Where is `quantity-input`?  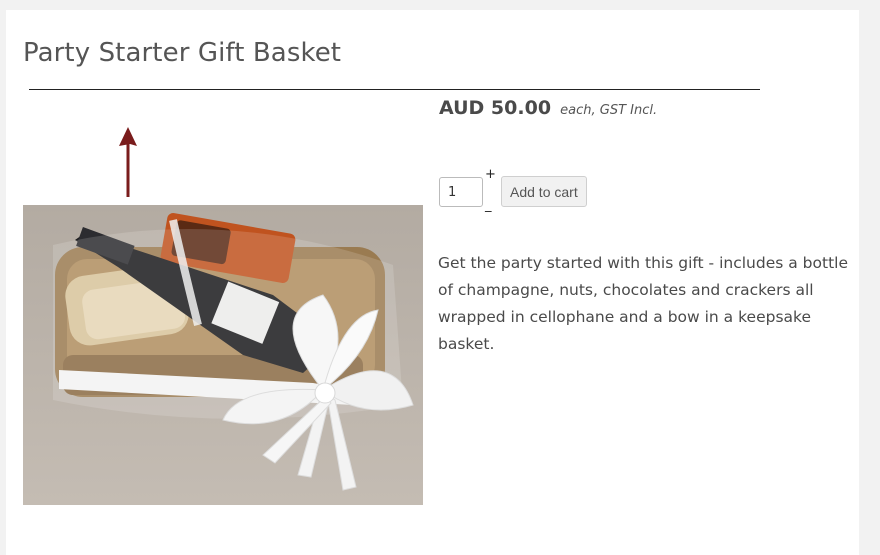
quantity-input is located at coordinates (461, 192).